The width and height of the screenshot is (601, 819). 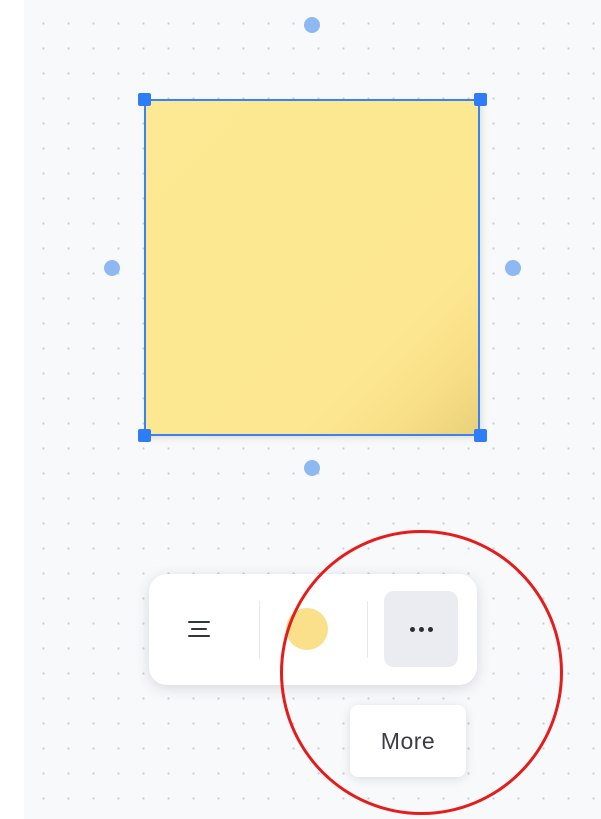 I want to click on color-swatch, so click(x=307, y=629).